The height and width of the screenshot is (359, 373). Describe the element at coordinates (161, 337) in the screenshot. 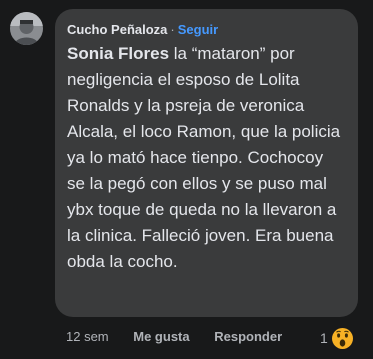

I see `like-button: Me gusta` at that location.